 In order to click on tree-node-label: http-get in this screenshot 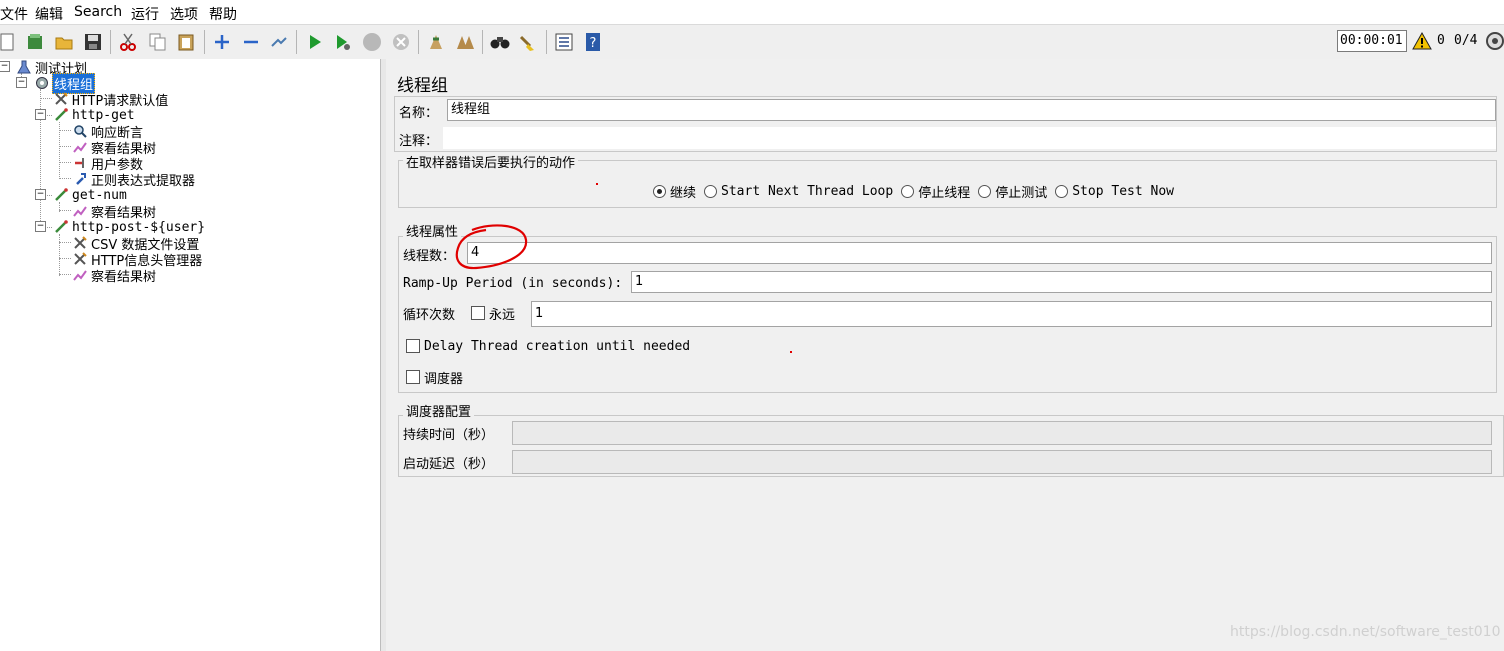, I will do `click(103, 115)`.